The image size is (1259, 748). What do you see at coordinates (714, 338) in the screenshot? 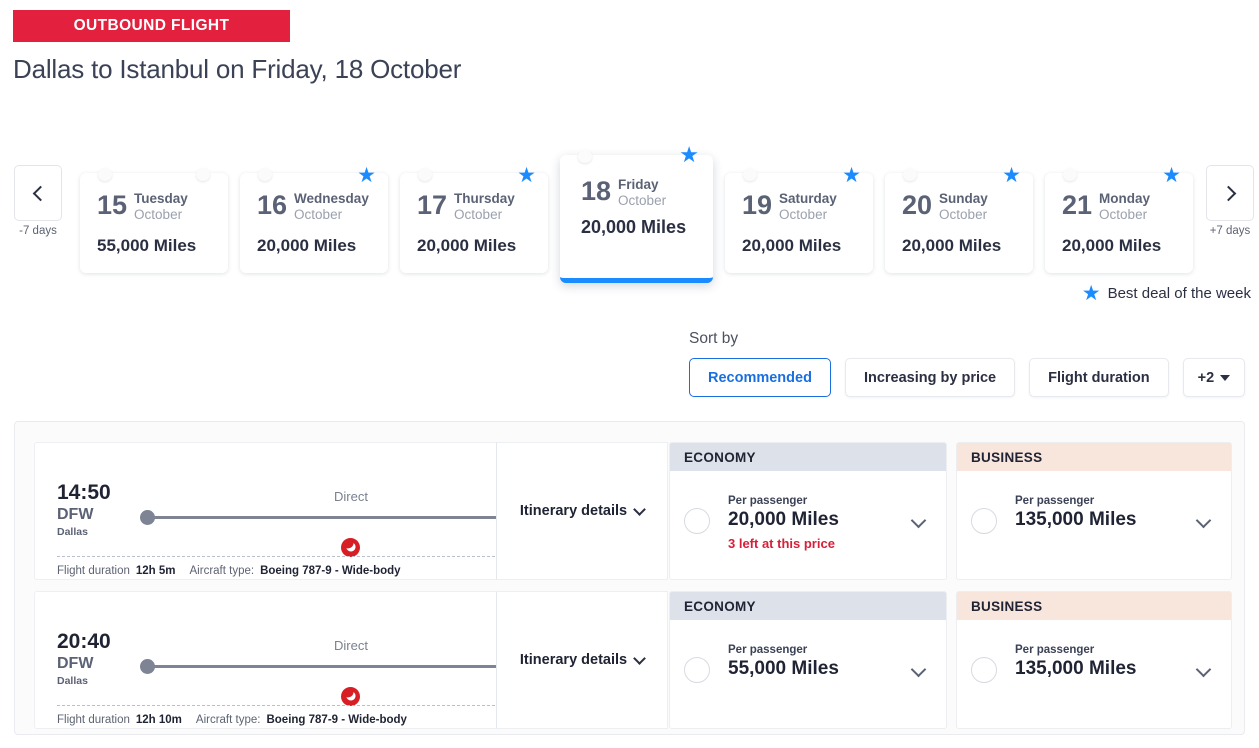
I see `sort-by-label: Sort by` at bounding box center [714, 338].